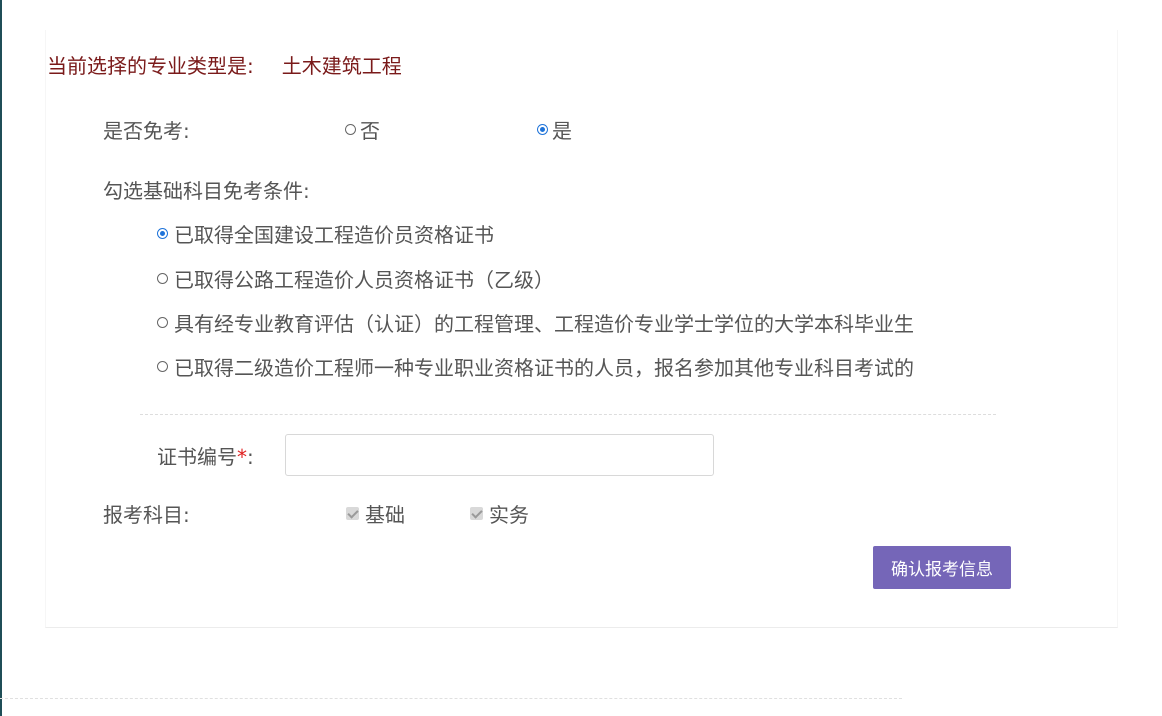  I want to click on radio-yes, so click(542, 129).